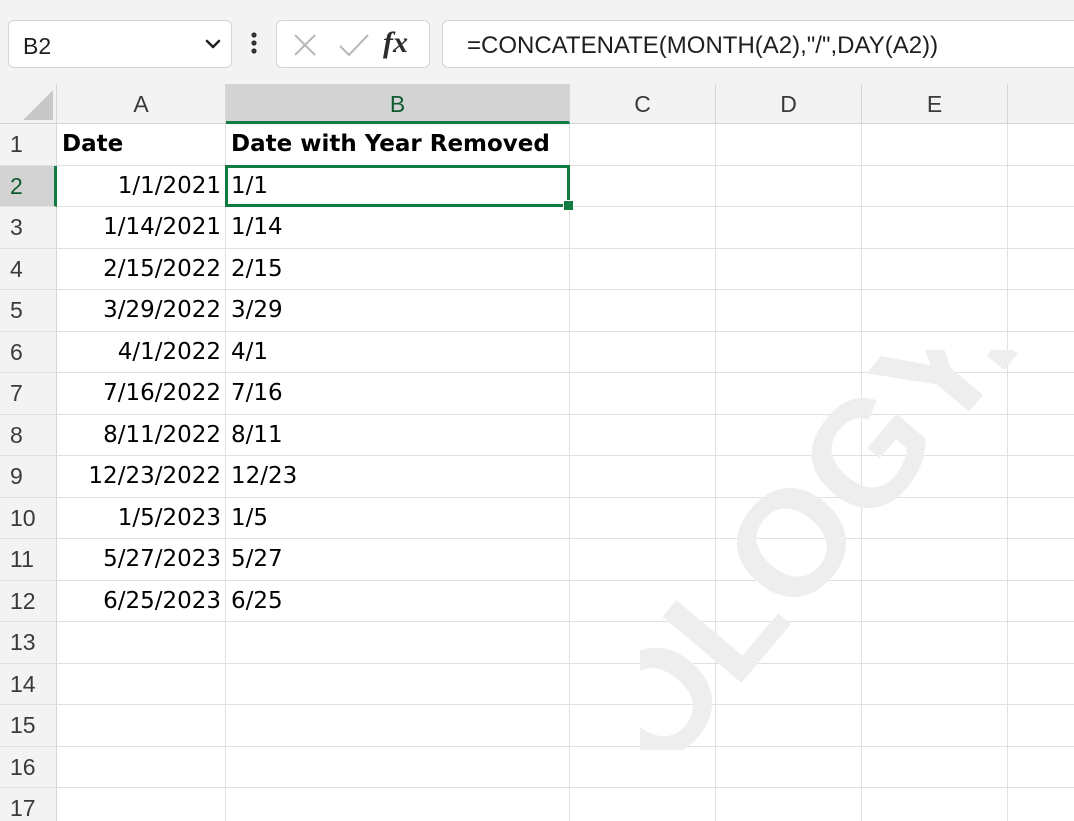 This screenshot has height=821, width=1074. Describe the element at coordinates (28, 352) in the screenshot. I see `row-header-6: 6` at that location.